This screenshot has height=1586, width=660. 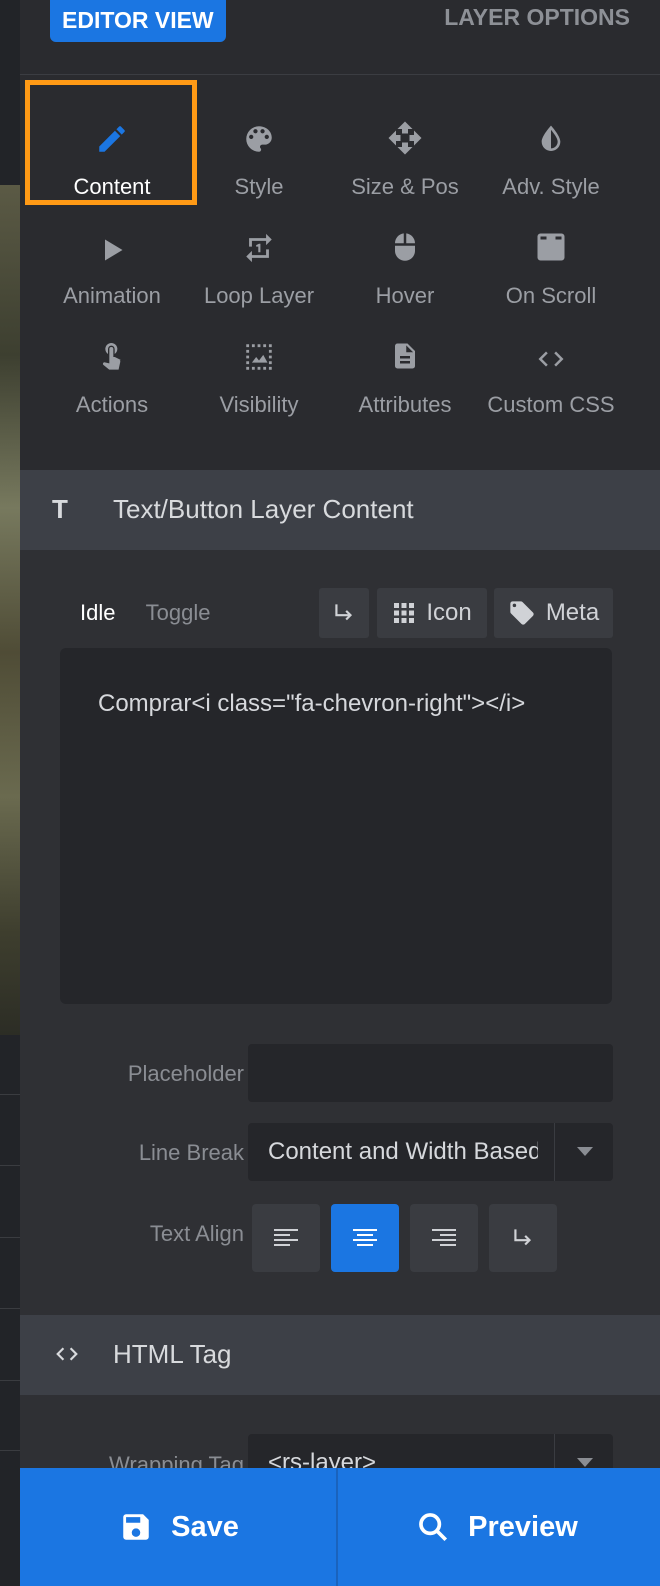 What do you see at coordinates (340, 1355) in the screenshot?
I see `section-header-html-tag: HTML Tag` at bounding box center [340, 1355].